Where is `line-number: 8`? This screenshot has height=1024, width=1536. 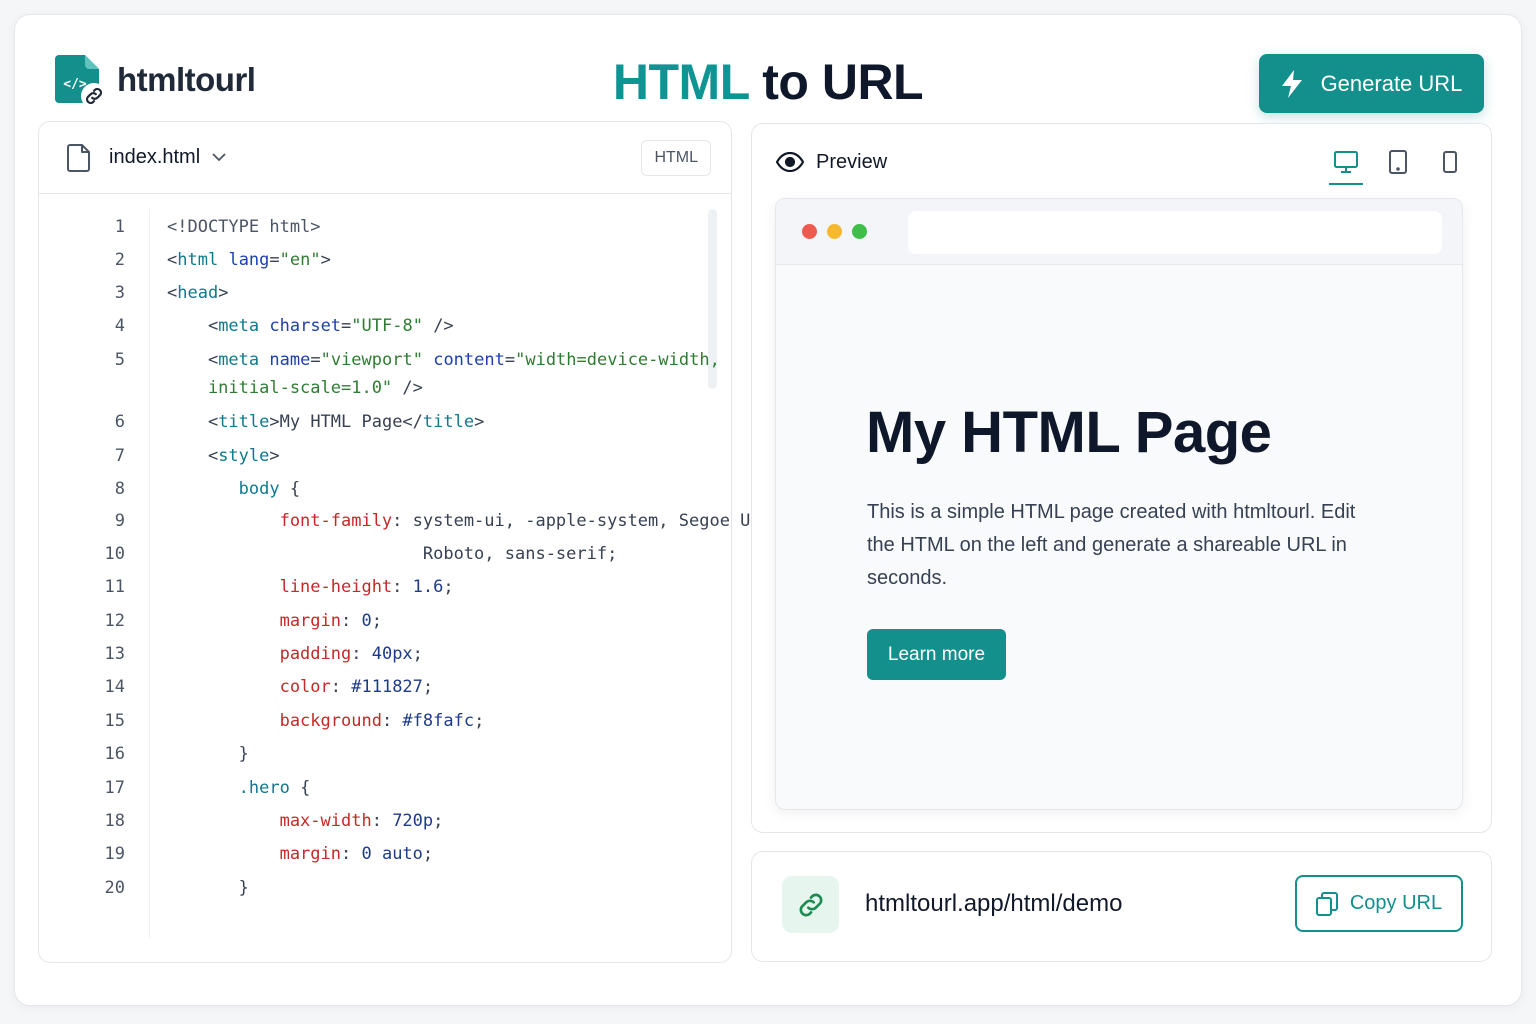 line-number: 8 is located at coordinates (119, 489).